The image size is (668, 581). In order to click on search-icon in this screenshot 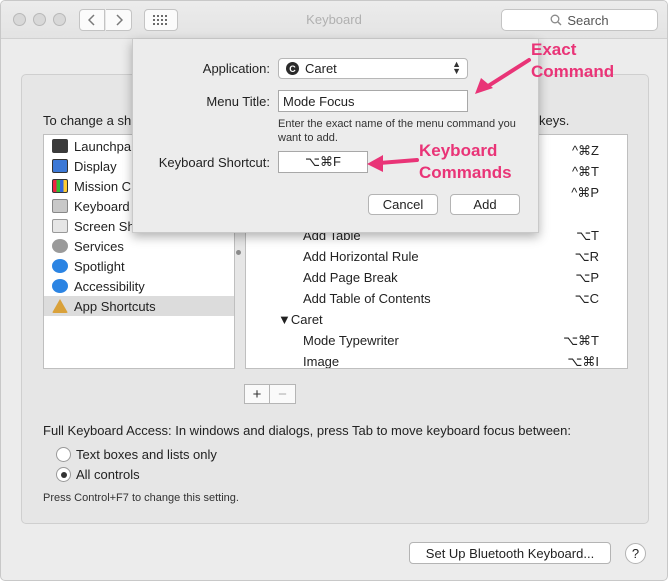, I will do `click(556, 20)`.